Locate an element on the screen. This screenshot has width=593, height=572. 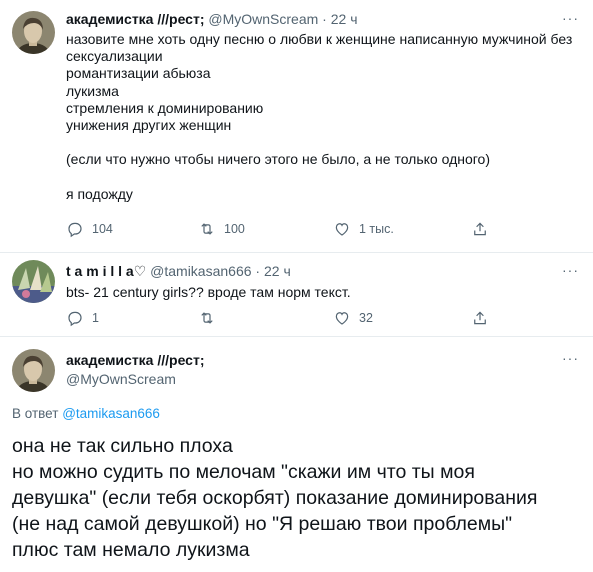
retweet-count: 100 is located at coordinates (234, 229).